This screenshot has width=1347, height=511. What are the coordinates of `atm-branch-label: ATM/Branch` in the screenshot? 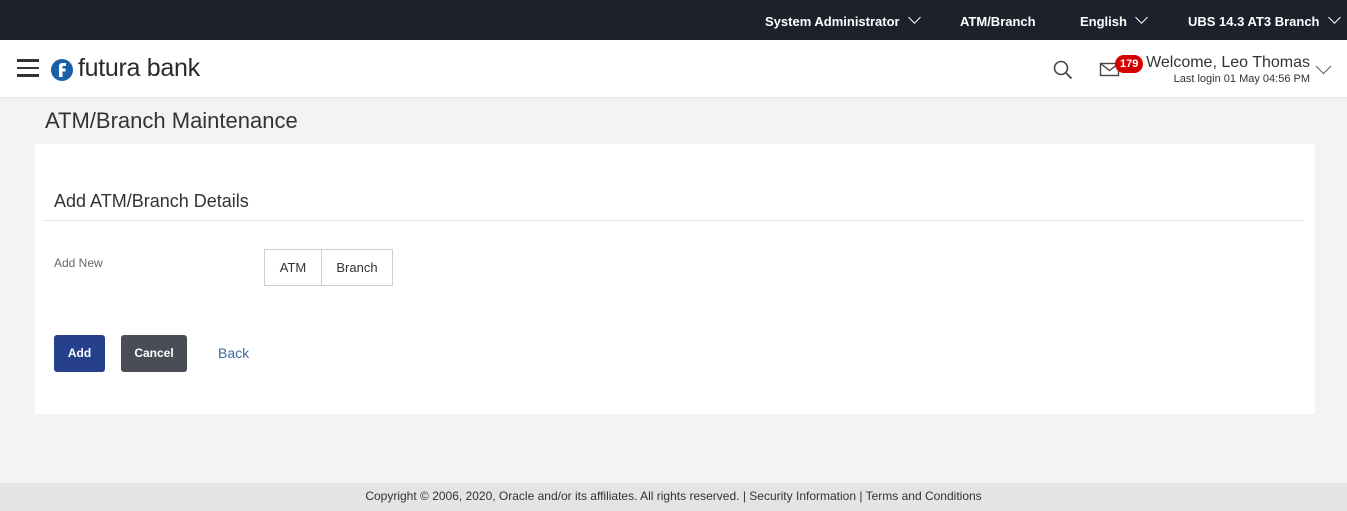 It's located at (998, 21).